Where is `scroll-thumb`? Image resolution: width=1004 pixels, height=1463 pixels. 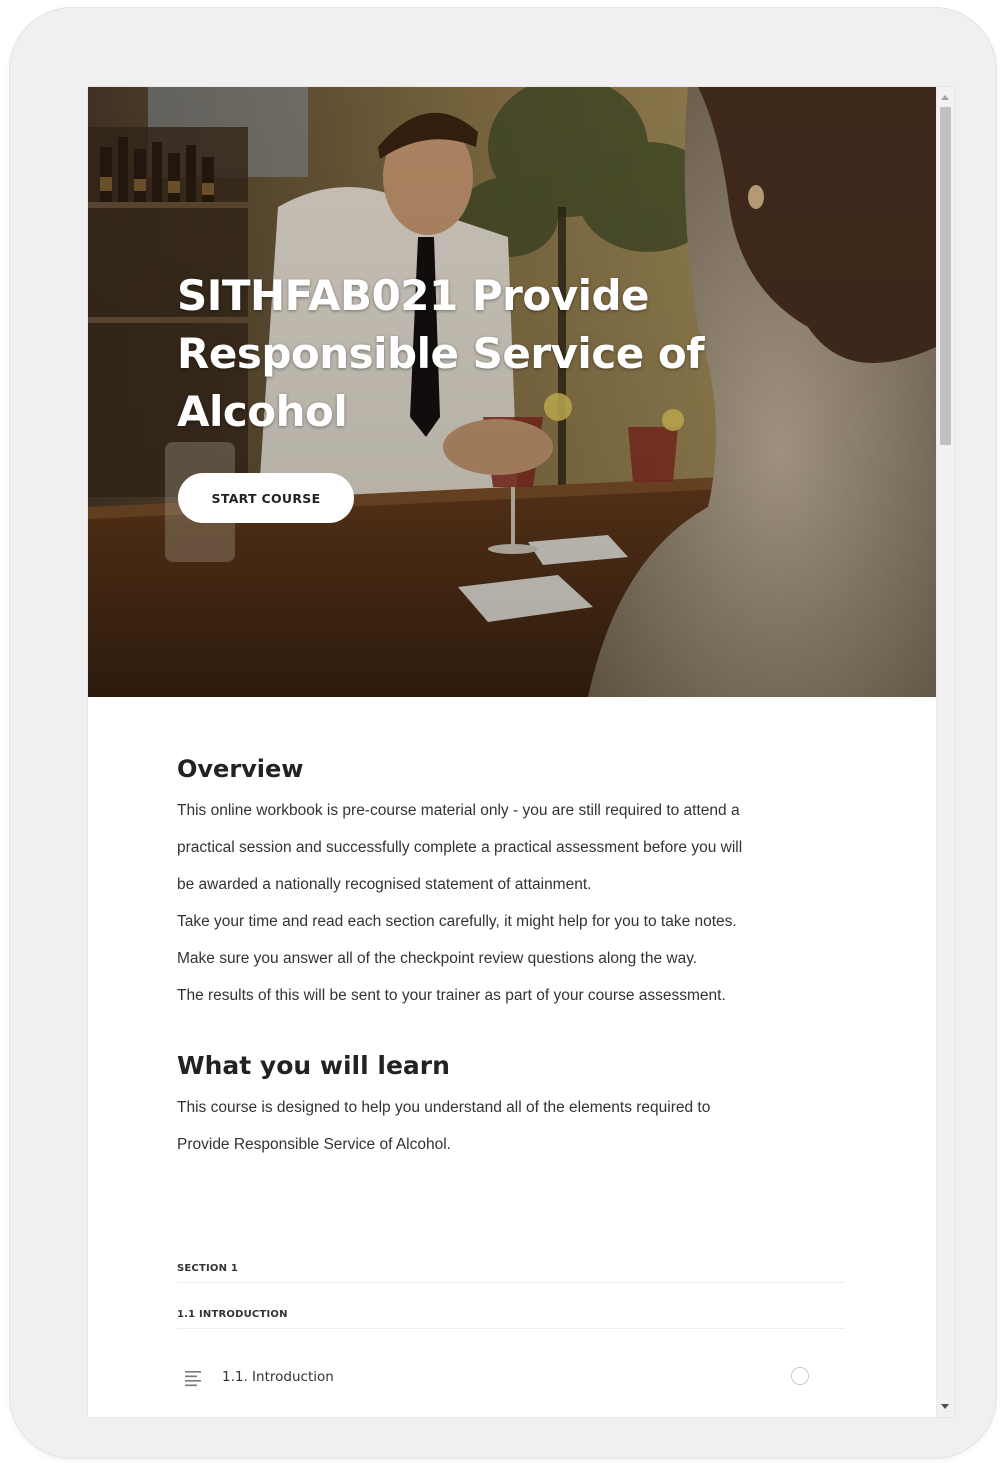 scroll-thumb is located at coordinates (945, 276).